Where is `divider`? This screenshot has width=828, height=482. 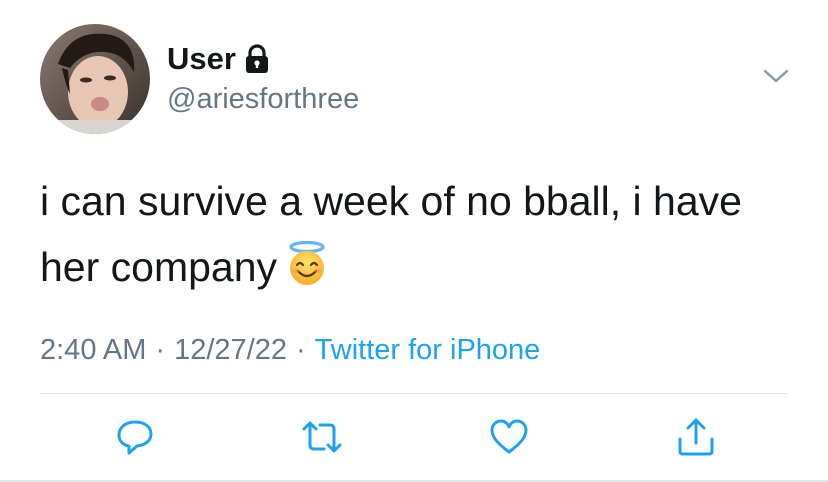 divider is located at coordinates (414, 393).